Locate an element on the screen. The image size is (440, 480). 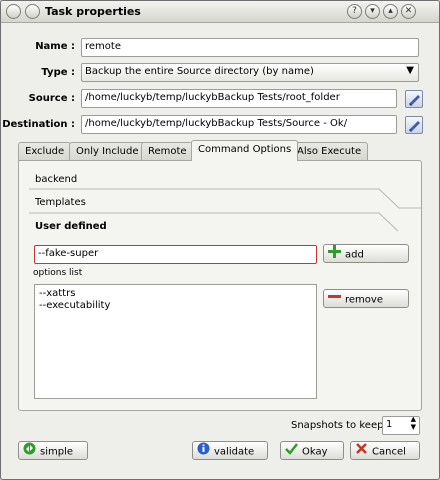
tab-remote: Remote is located at coordinates (167, 151).